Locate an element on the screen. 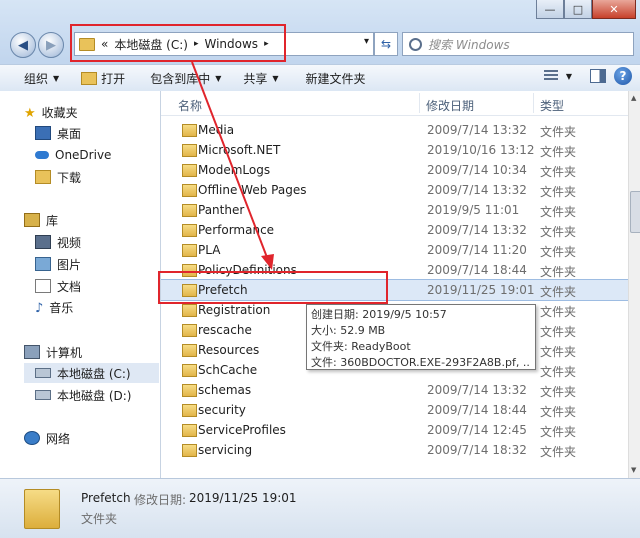  details-pane: Prefetch 修改日期: 2019/11/25 19:01 文件夹 is located at coordinates (320, 508).